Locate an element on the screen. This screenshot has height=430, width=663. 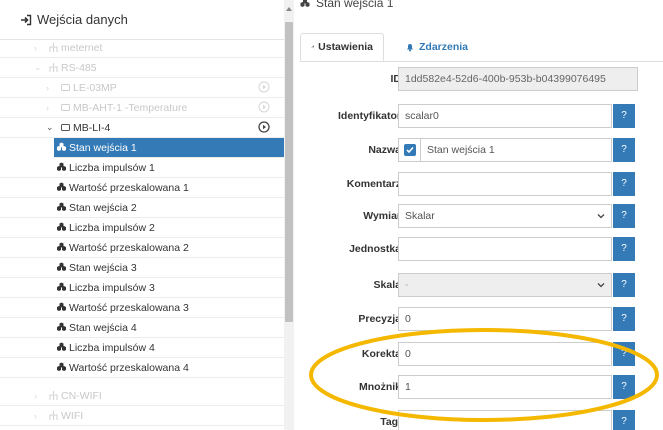
detail-title: Stan wejścia 1 is located at coordinates (346, 6).